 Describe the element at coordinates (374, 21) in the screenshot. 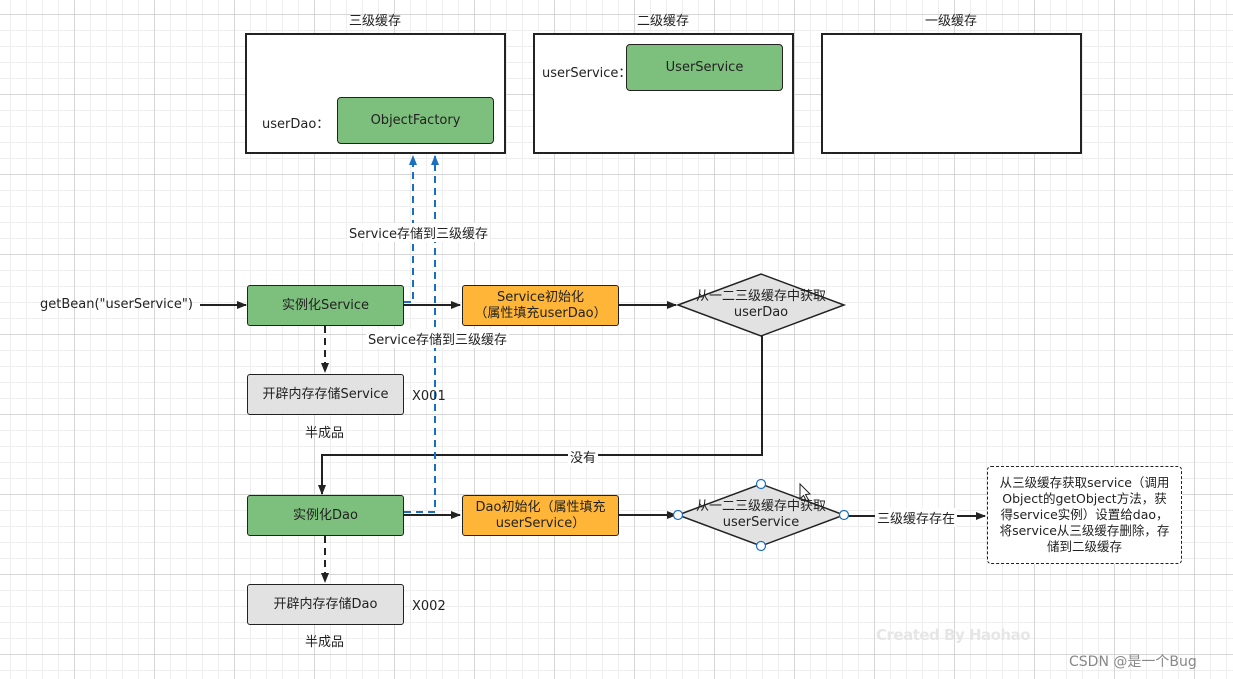

I see `cache3-title: 三级缓存` at that location.